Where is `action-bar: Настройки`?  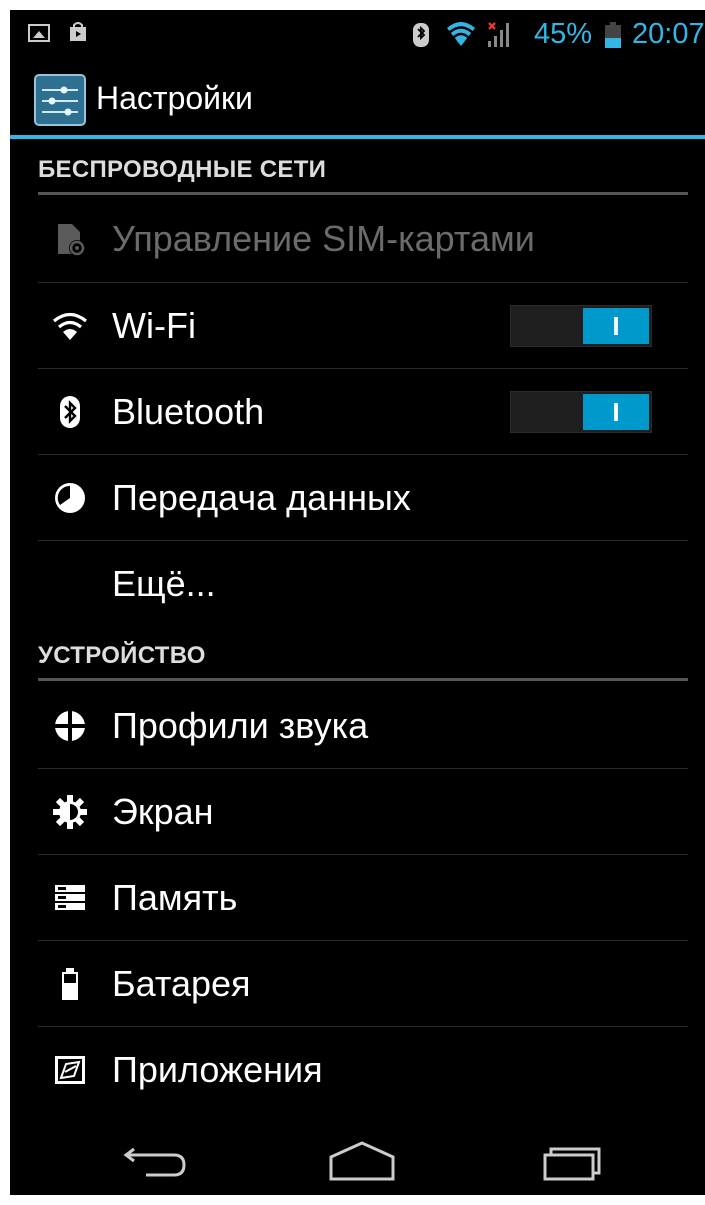
action-bar: Настройки is located at coordinates (357, 98).